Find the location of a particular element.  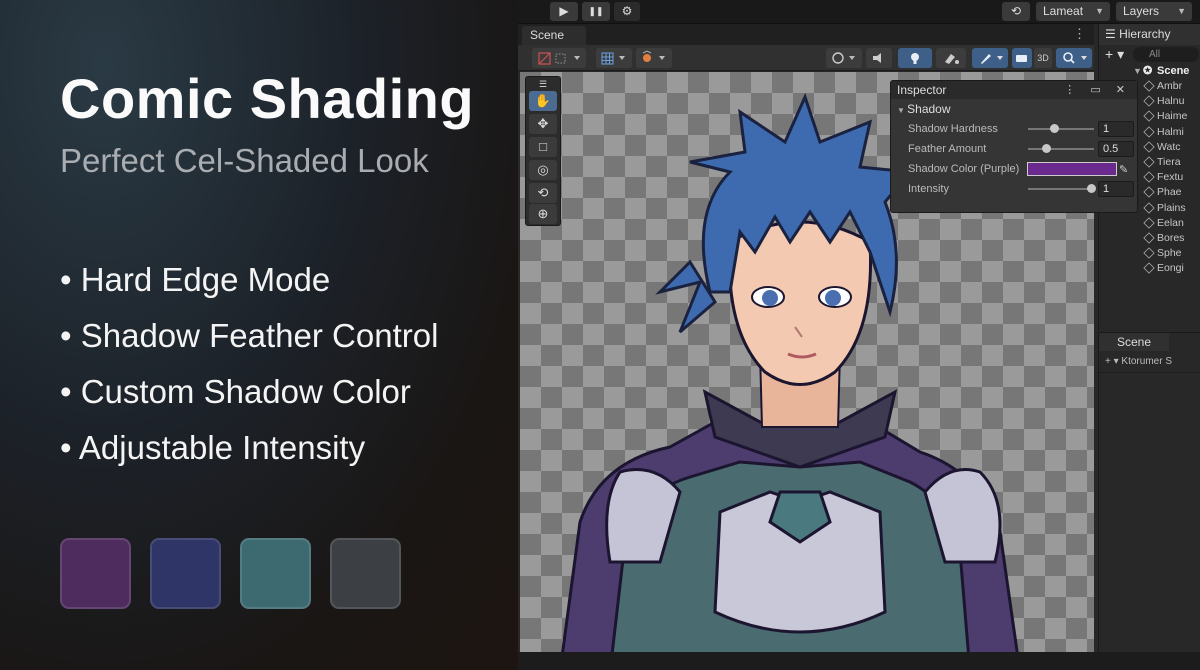

hierarchy-item-label: Halnu is located at coordinates (1171, 101).